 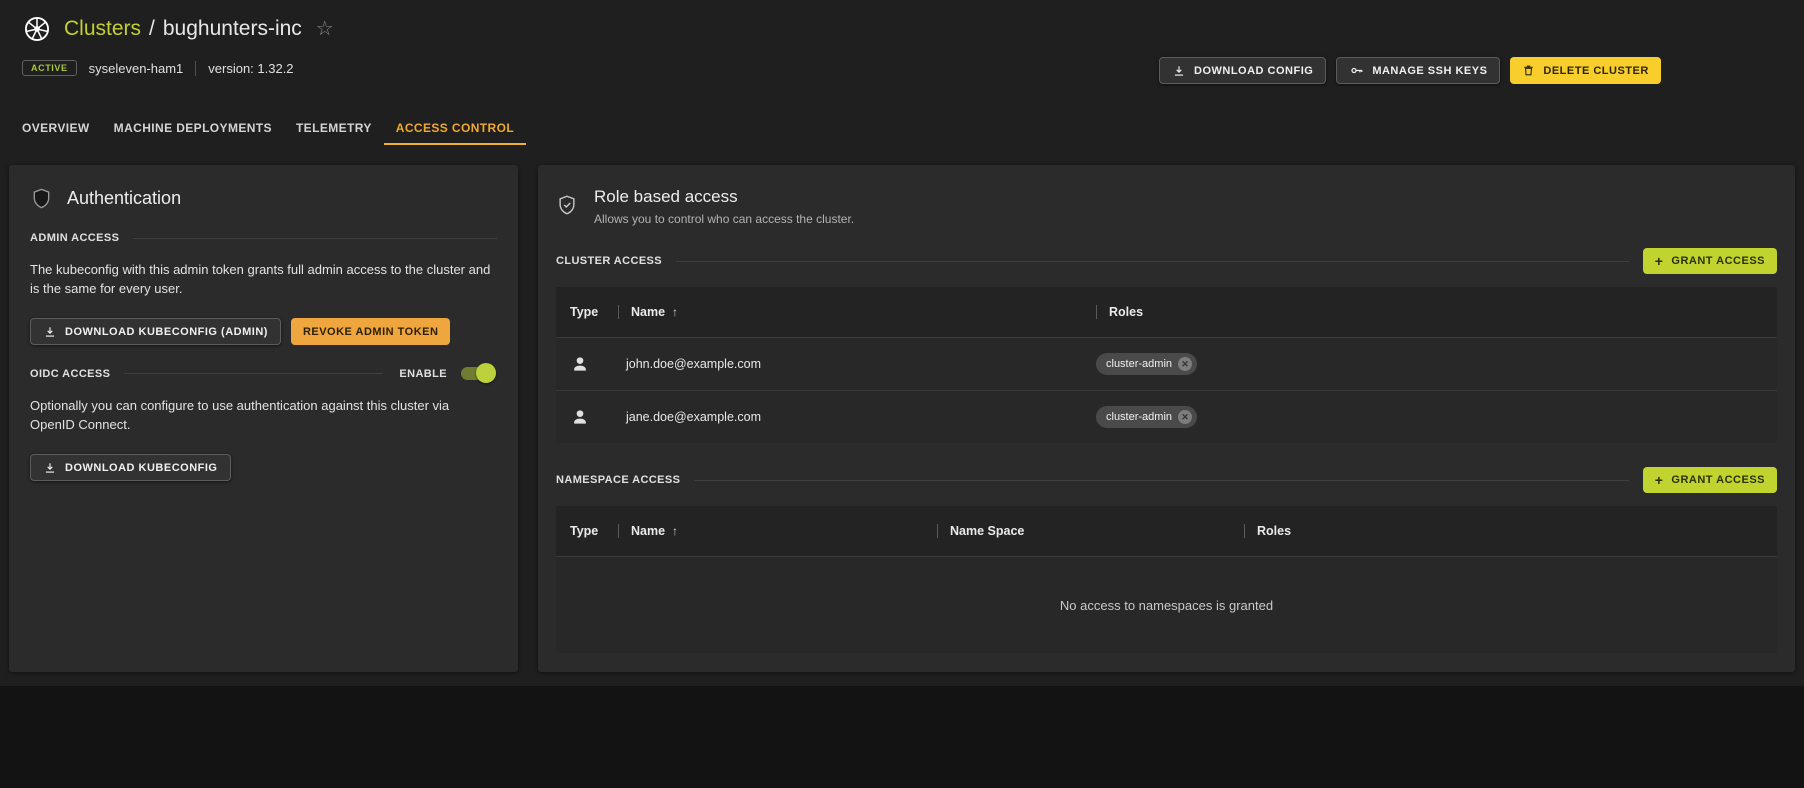 What do you see at coordinates (75, 238) in the screenshot?
I see `admin-access-label: ADMIN ACCESS` at bounding box center [75, 238].